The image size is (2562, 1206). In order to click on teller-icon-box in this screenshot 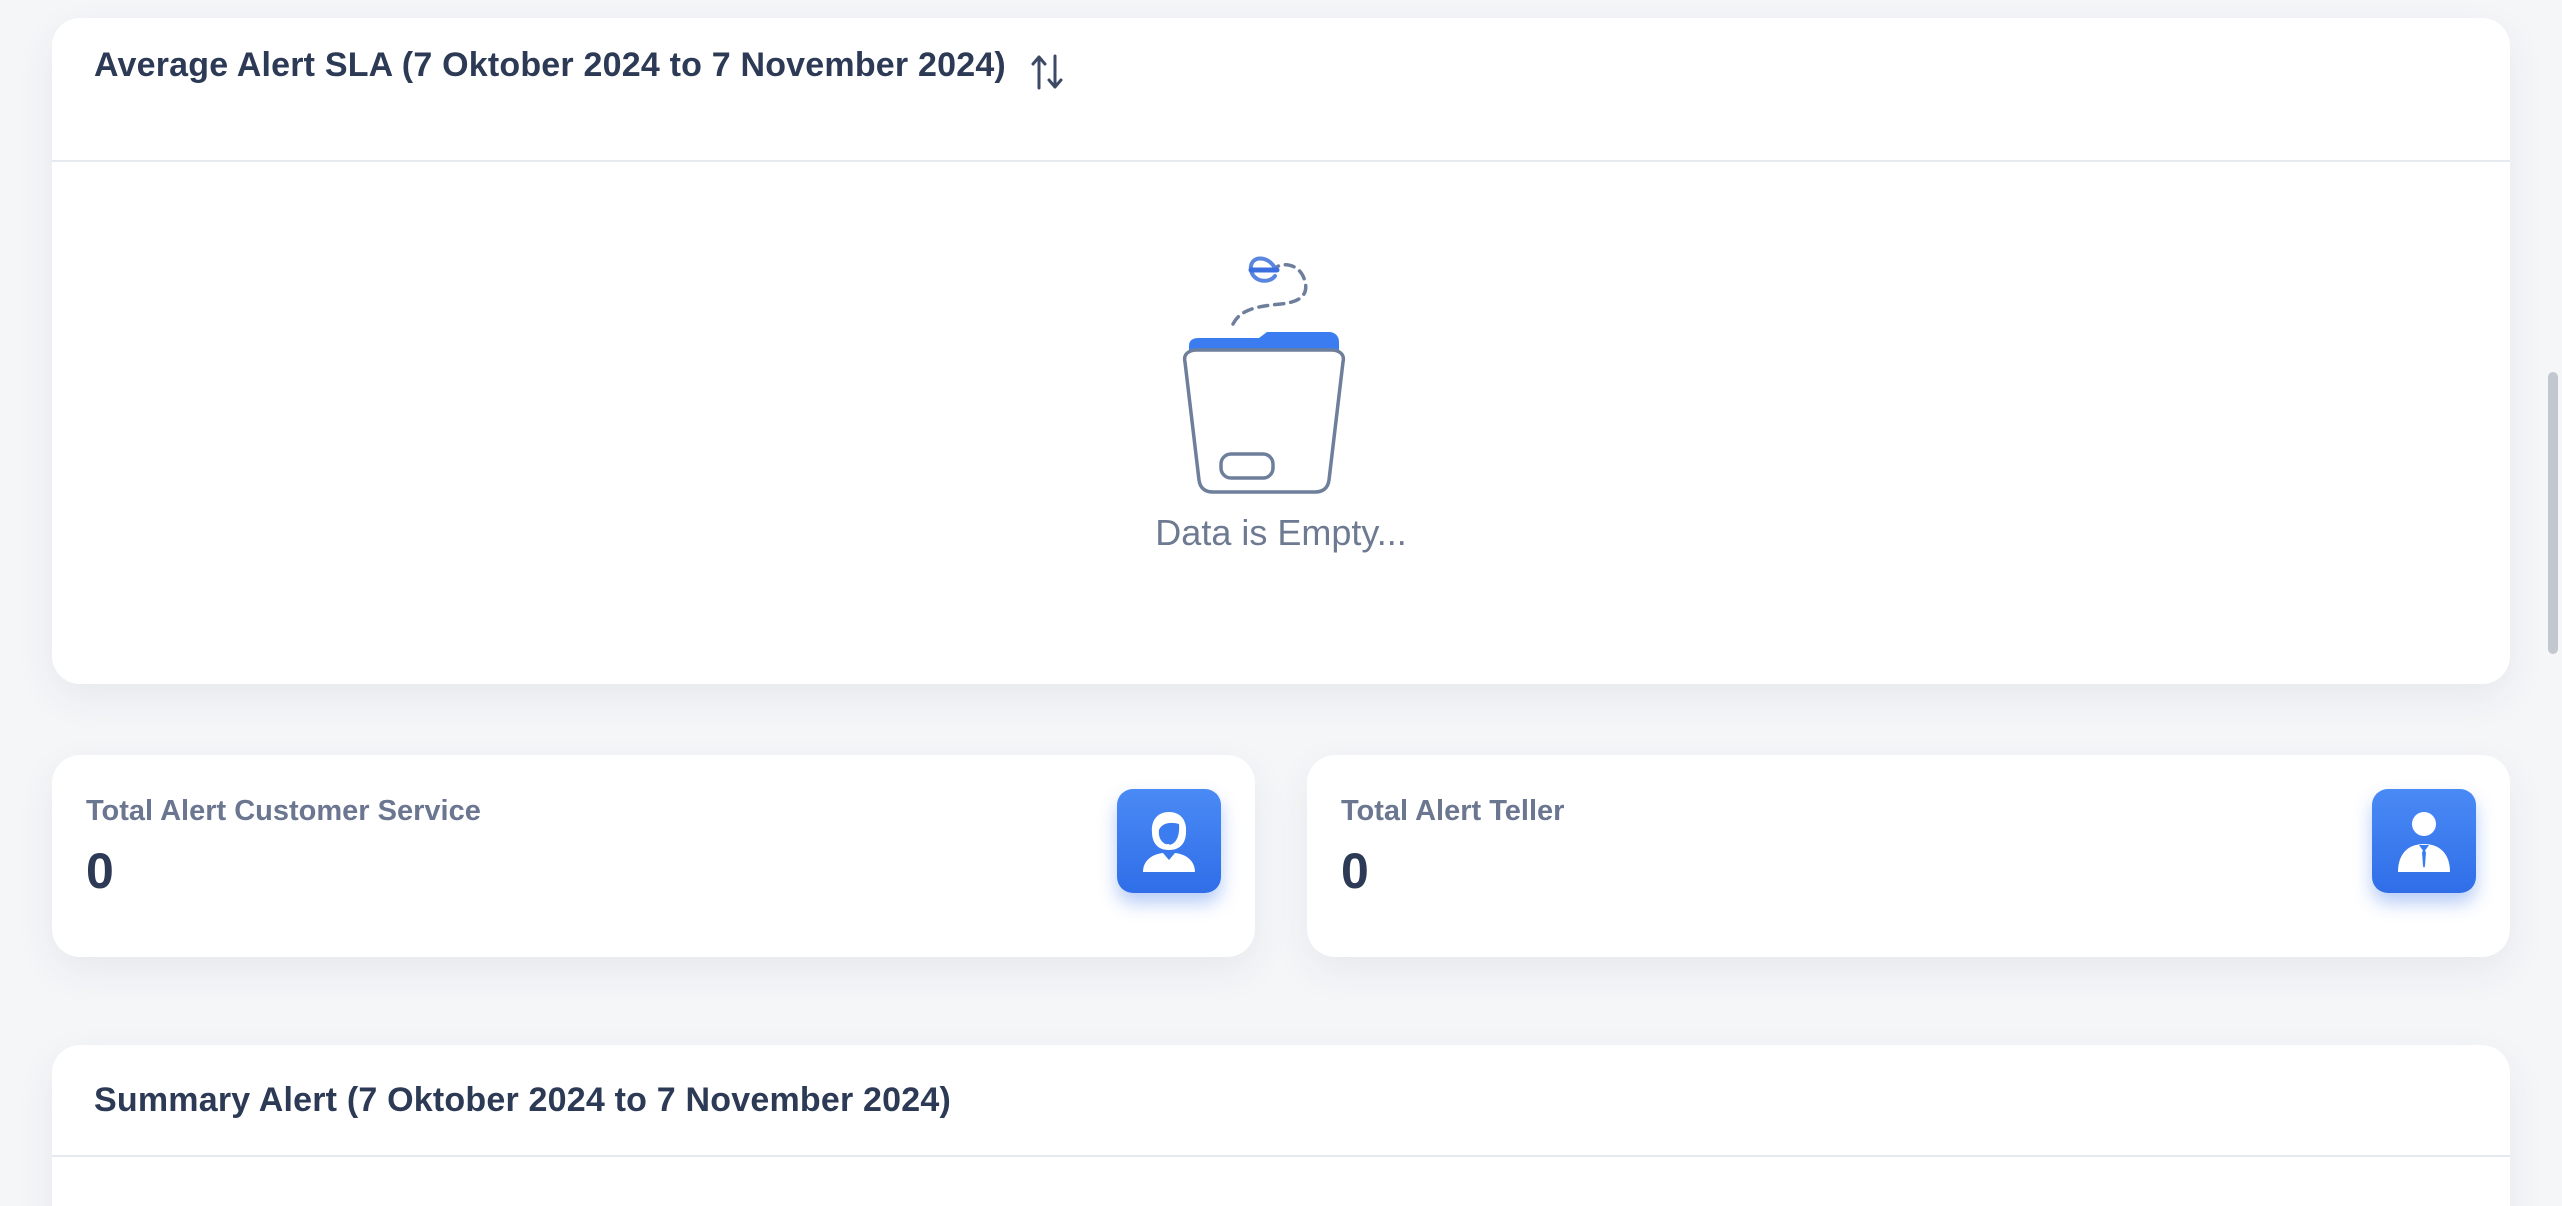, I will do `click(2424, 841)`.